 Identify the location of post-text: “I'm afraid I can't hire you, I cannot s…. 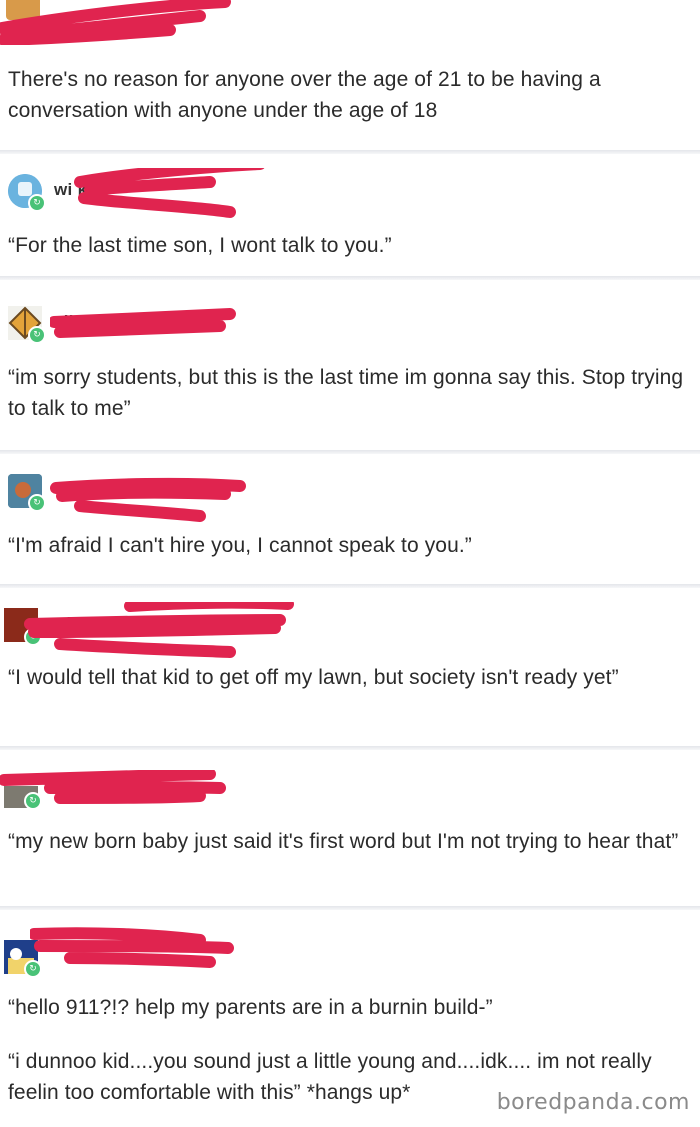
(240, 545).